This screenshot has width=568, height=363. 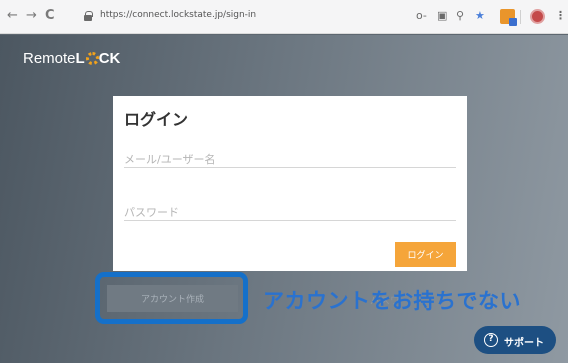 I want to click on login-title: ログイン, so click(x=156, y=119).